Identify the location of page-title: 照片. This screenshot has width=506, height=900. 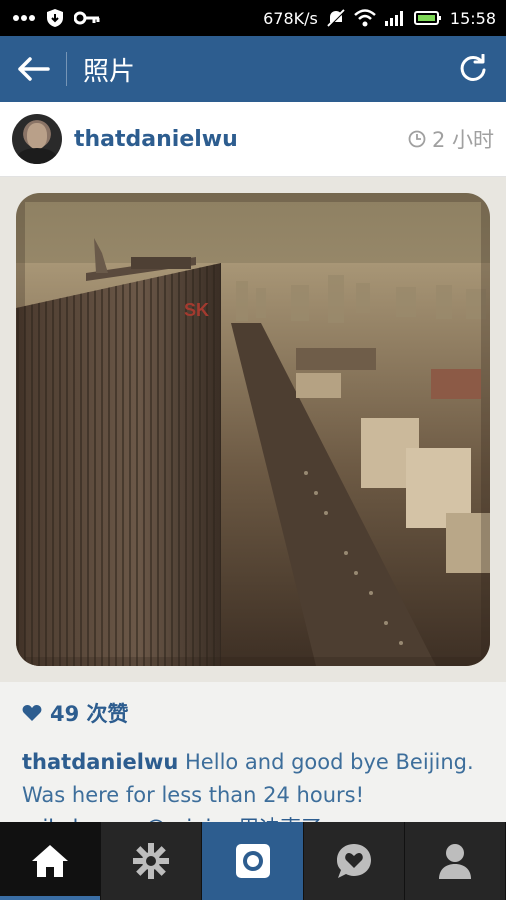
(109, 71).